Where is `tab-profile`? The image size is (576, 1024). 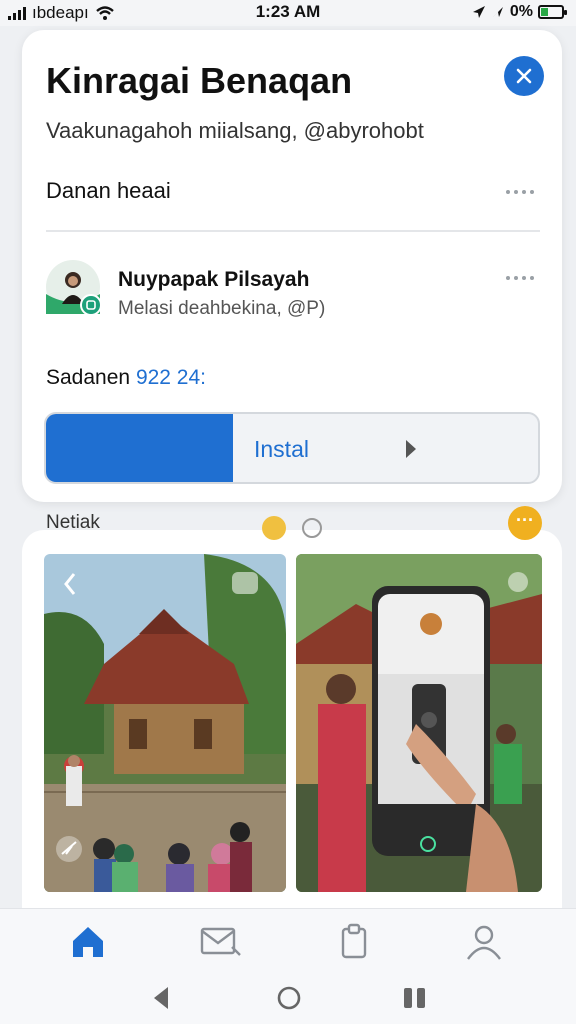
tab-profile is located at coordinates (486, 943).